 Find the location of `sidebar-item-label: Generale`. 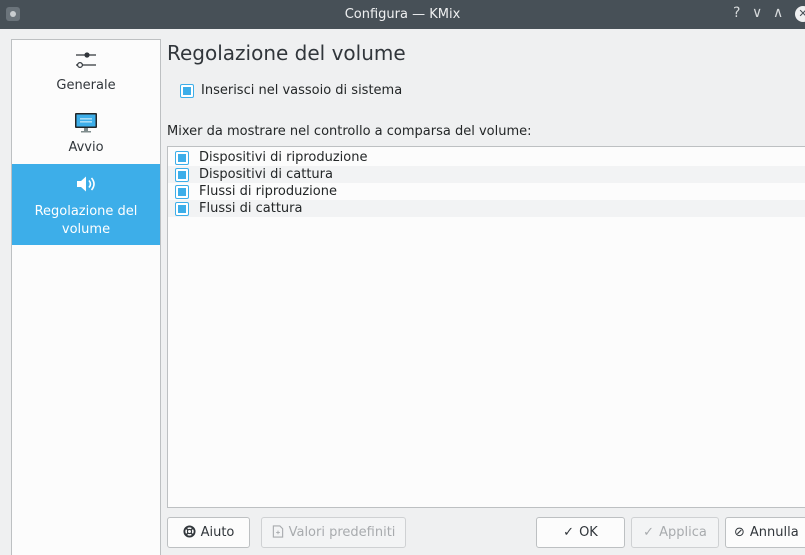

sidebar-item-label: Generale is located at coordinates (86, 85).